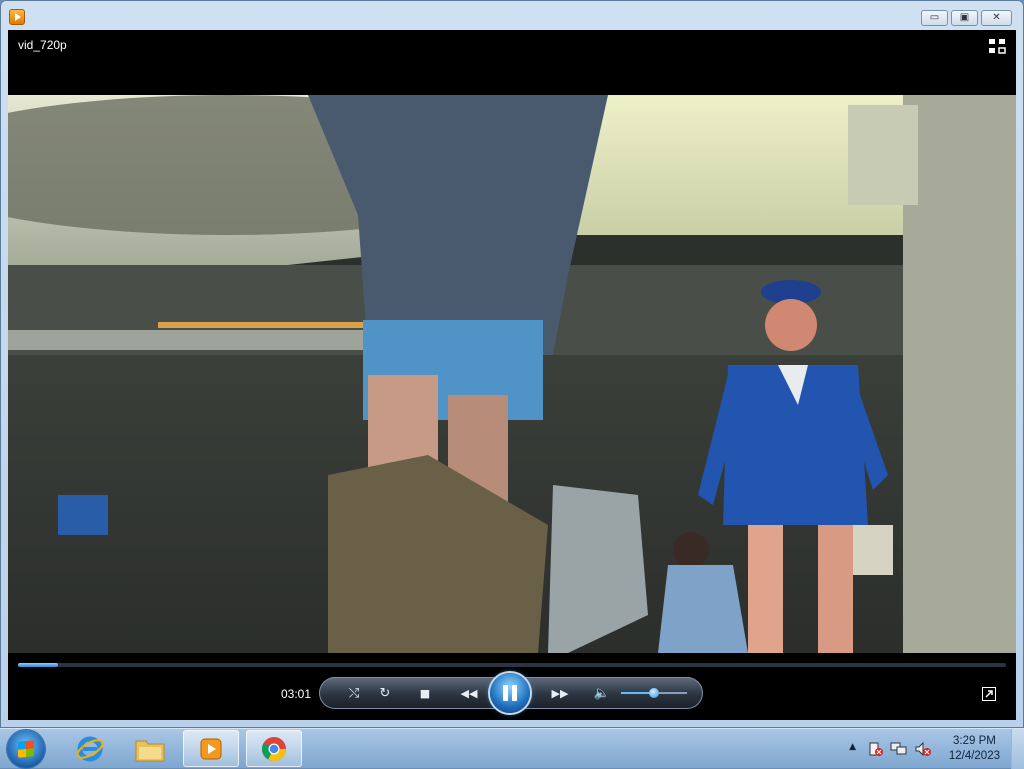  I want to click on internet-explorer-icon, so click(90, 748).